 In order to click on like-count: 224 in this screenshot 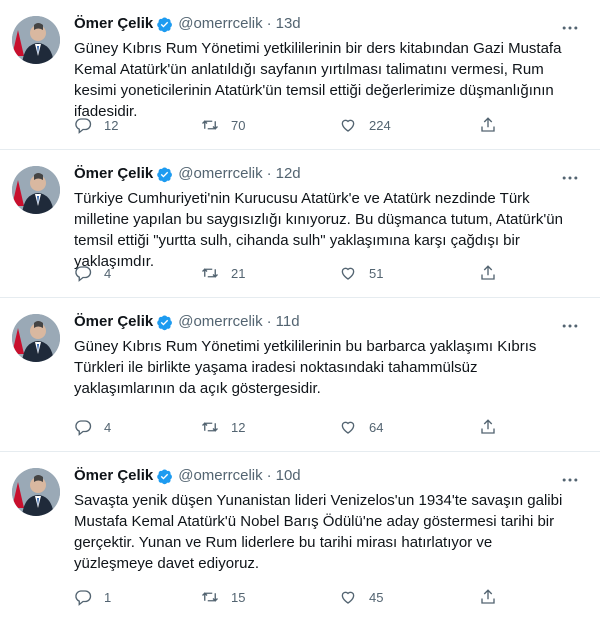, I will do `click(380, 125)`.